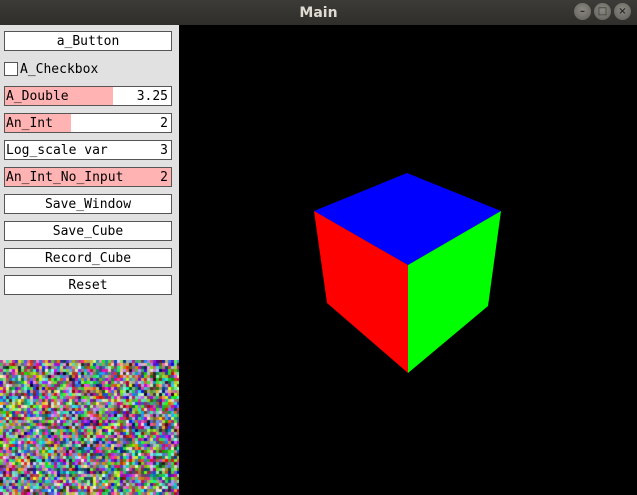  I want to click on an-int-slider: An_Int 2, so click(88, 123).